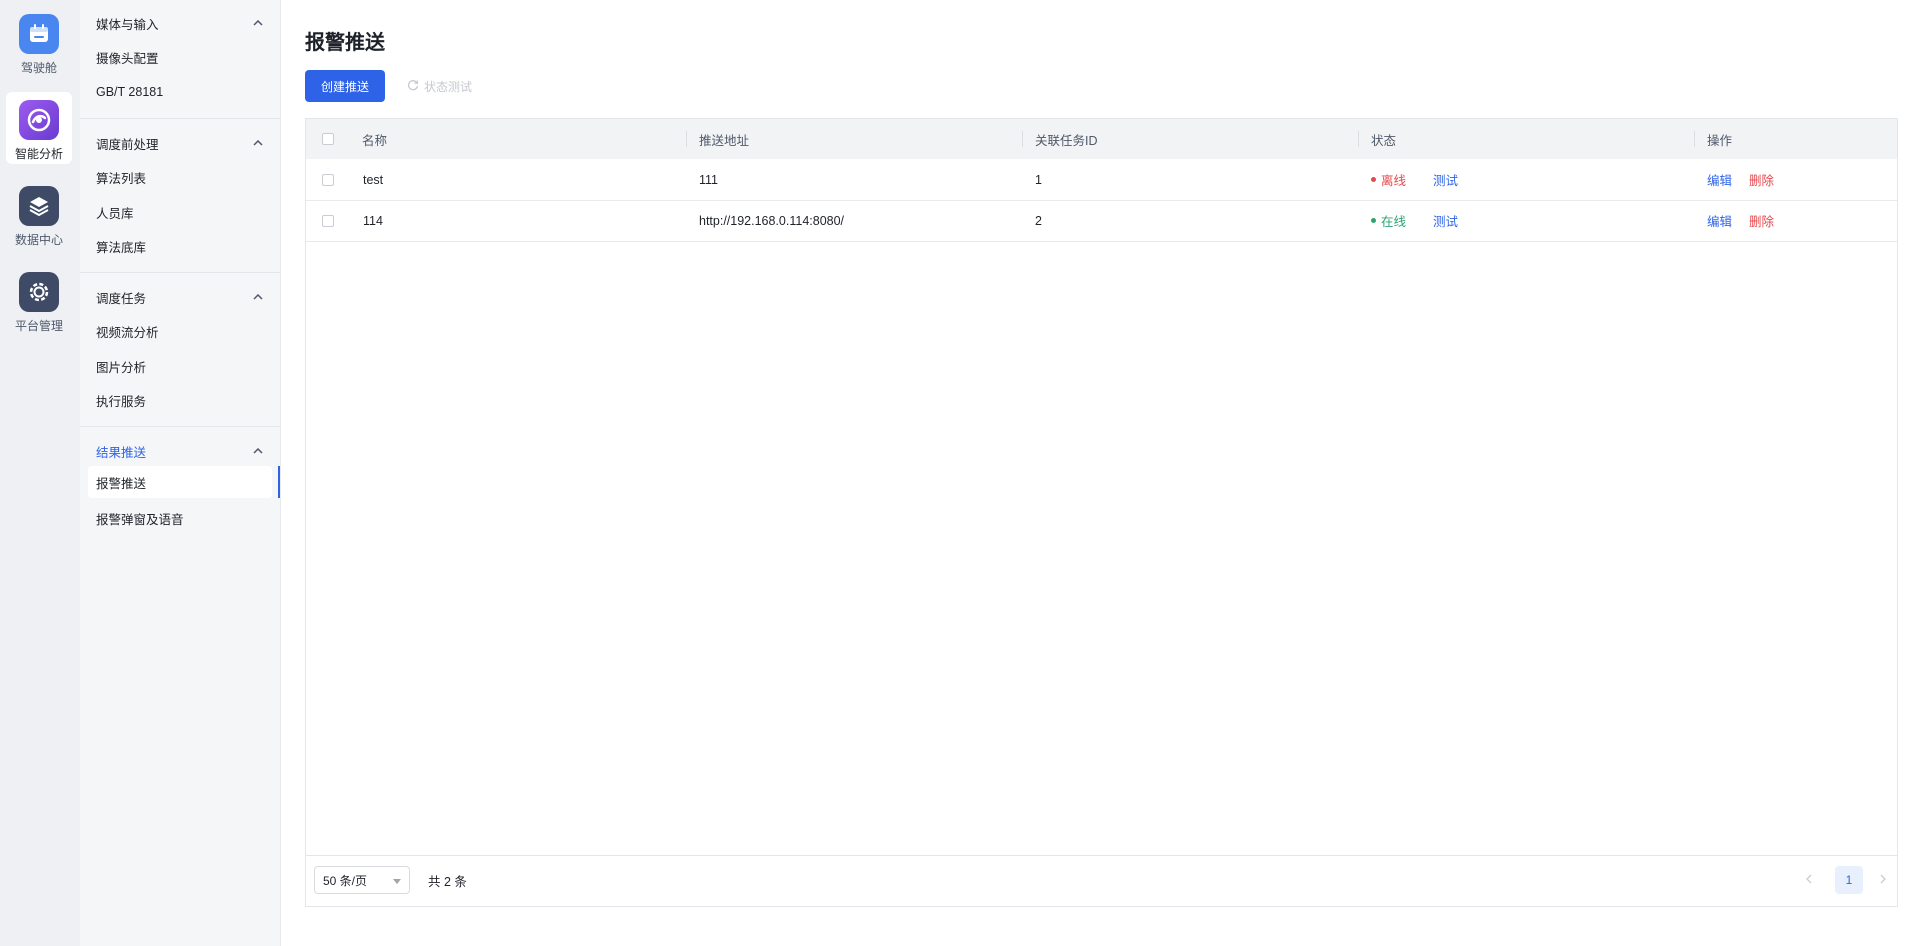 Image resolution: width=1920 pixels, height=946 pixels. What do you see at coordinates (397, 880) in the screenshot?
I see `caret-down-icon` at bounding box center [397, 880].